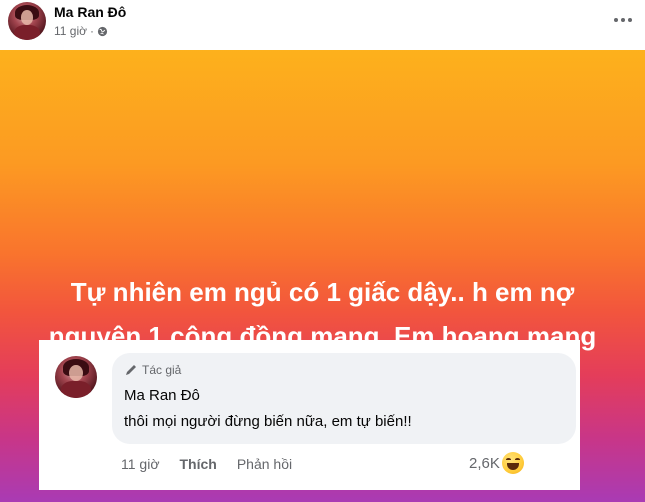 This screenshot has height=502, width=645. I want to click on author-name: Ma Ran Đô, so click(90, 12).